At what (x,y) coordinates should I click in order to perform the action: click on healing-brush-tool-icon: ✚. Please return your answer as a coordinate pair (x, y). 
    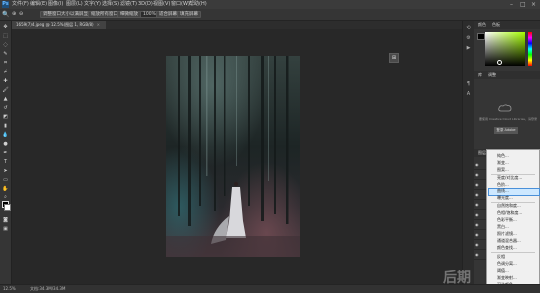
    Looking at the image, I should click on (5, 81).